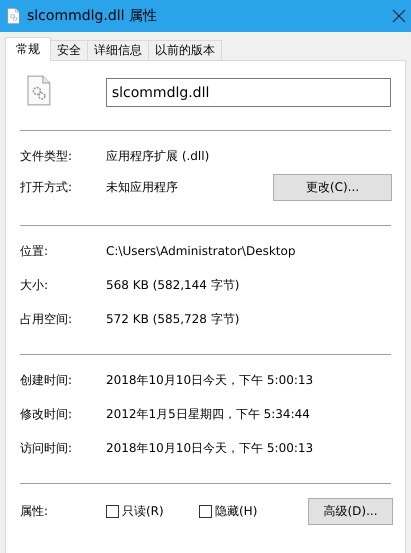 The width and height of the screenshot is (411, 553). Describe the element at coordinates (47, 414) in the screenshot. I see `field-label: 修改时间:` at that location.